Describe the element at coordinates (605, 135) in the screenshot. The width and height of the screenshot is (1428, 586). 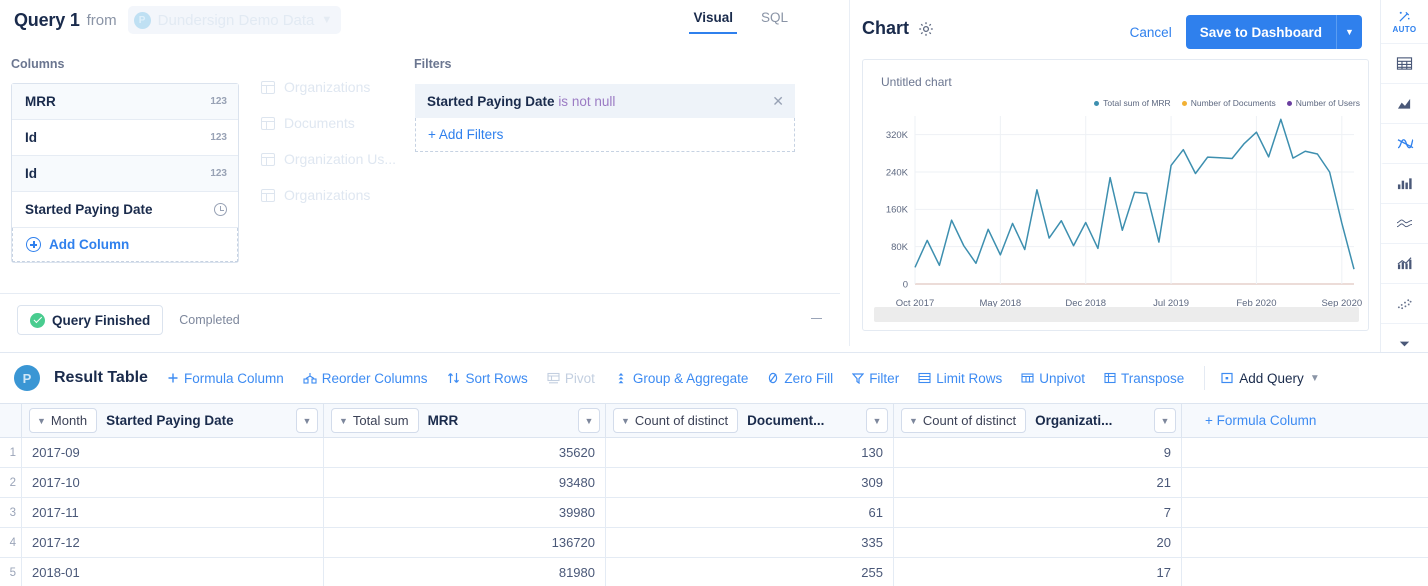
I see `add-filters-button: + Add Filters` at that location.